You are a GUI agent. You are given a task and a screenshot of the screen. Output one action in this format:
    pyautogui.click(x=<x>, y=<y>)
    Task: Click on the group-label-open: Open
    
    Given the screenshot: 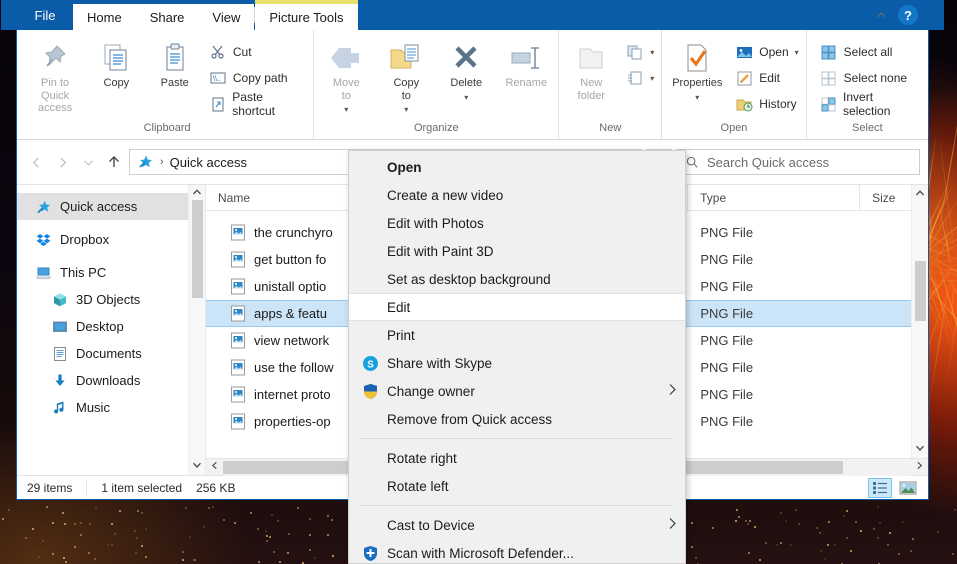 What is the action you would take?
    pyautogui.click(x=734, y=128)
    